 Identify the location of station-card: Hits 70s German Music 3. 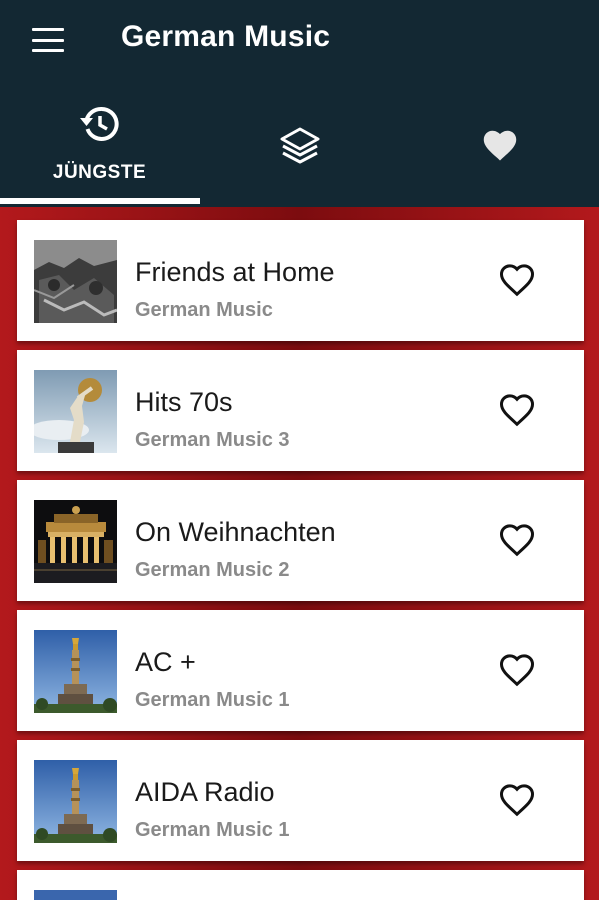
(300, 410).